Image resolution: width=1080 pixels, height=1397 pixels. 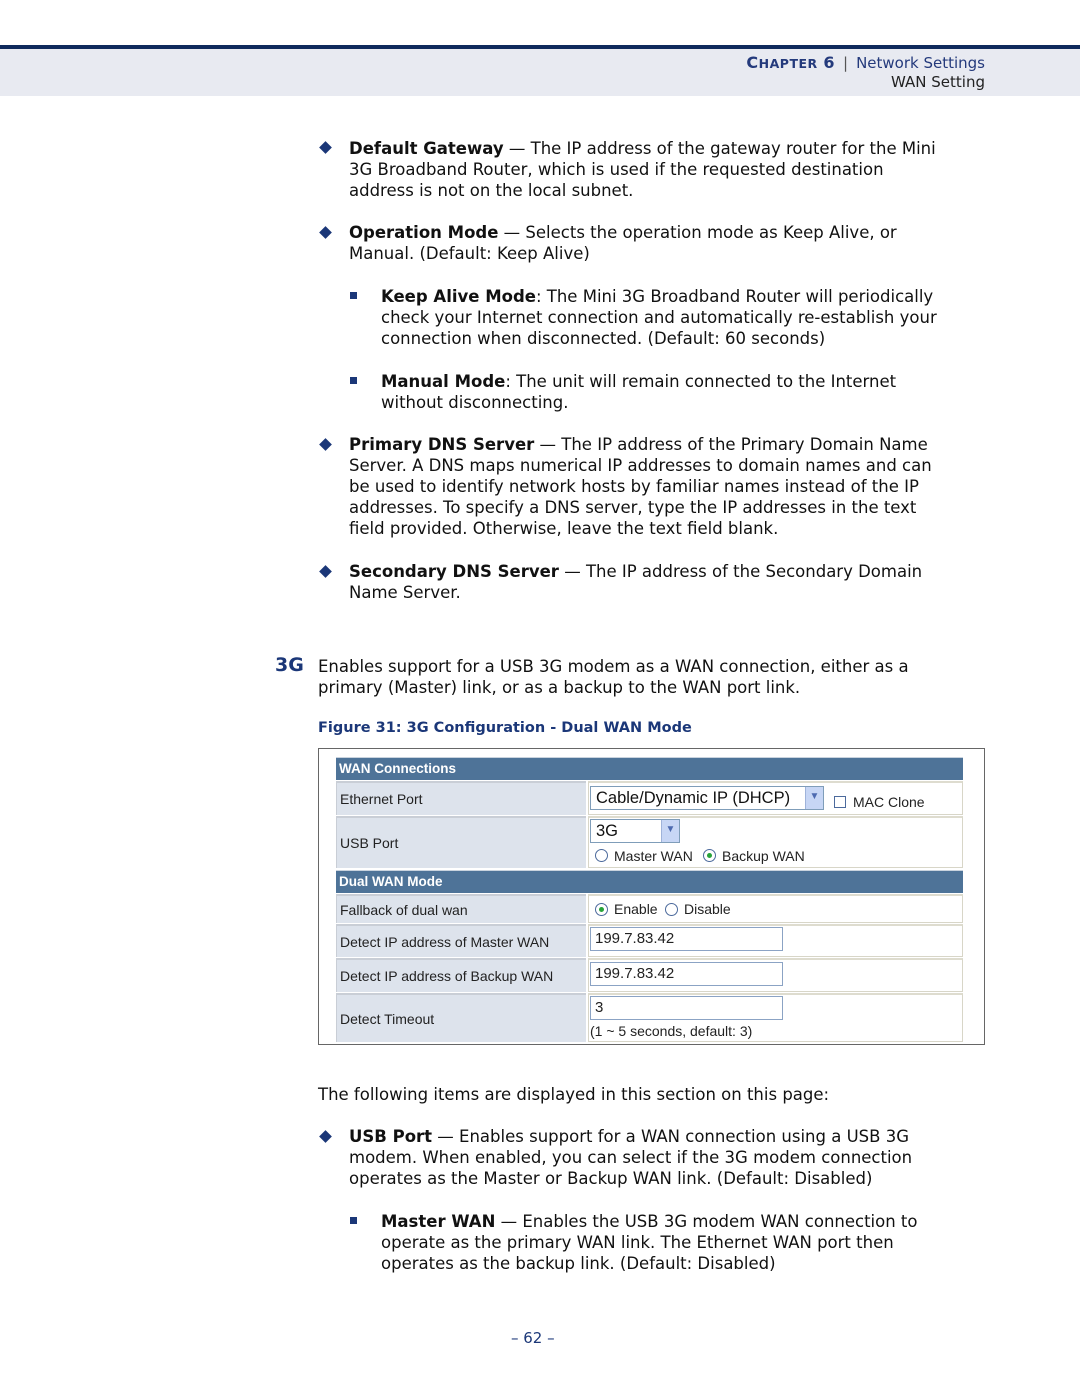 What do you see at coordinates (636, 909) in the screenshot?
I see `fallback-enable-label: Enable` at bounding box center [636, 909].